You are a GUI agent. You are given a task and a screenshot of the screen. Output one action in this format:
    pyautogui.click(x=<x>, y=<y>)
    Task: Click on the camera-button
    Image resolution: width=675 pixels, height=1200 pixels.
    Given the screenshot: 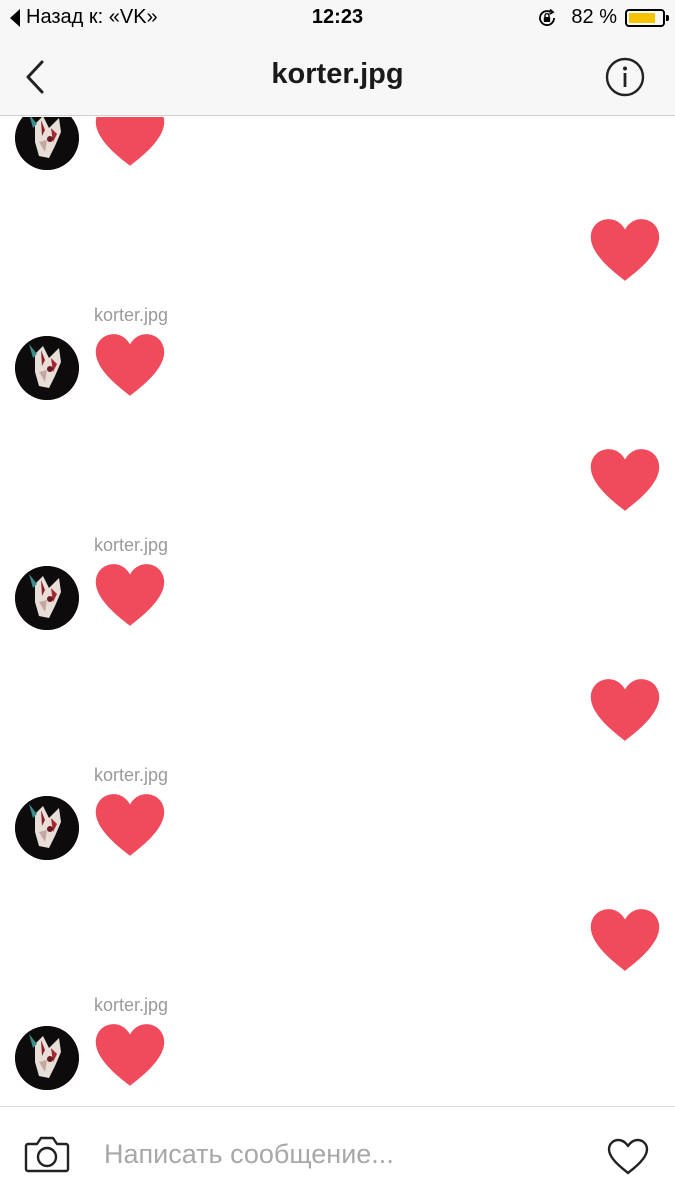 What is the action you would take?
    pyautogui.click(x=47, y=1154)
    